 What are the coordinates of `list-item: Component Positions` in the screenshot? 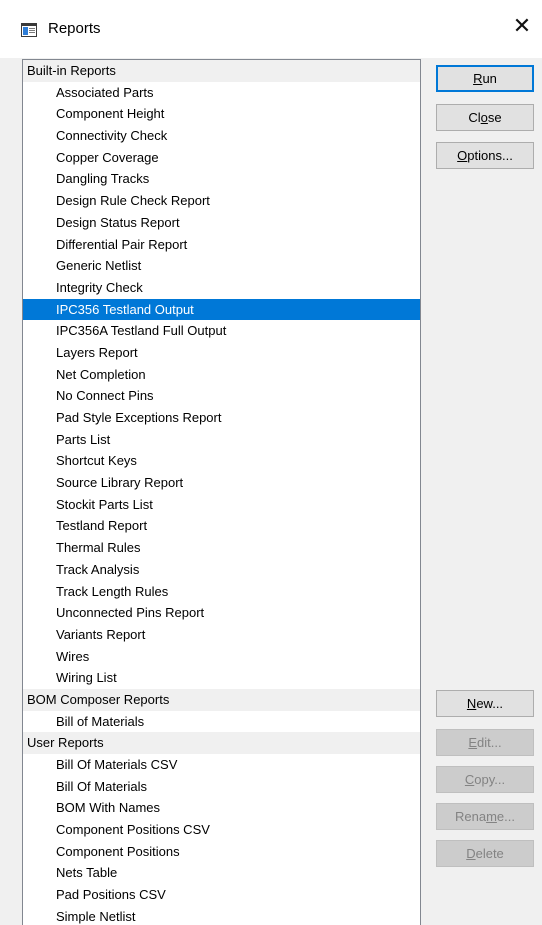 It's located at (221, 852).